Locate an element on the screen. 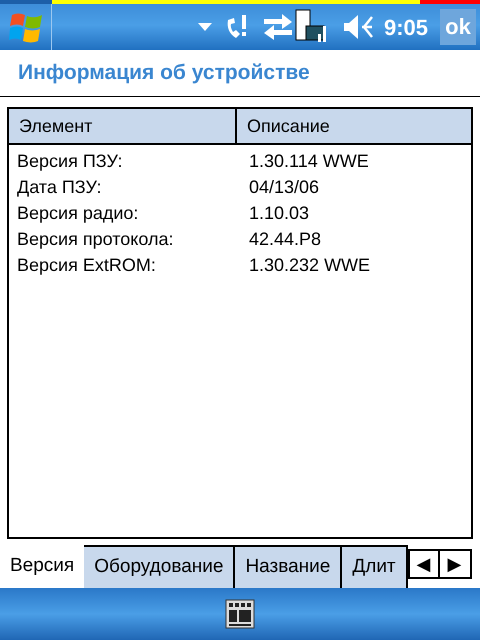 This screenshot has height=640, width=480. table-cell-text: 04/13/06 is located at coordinates (284, 187).